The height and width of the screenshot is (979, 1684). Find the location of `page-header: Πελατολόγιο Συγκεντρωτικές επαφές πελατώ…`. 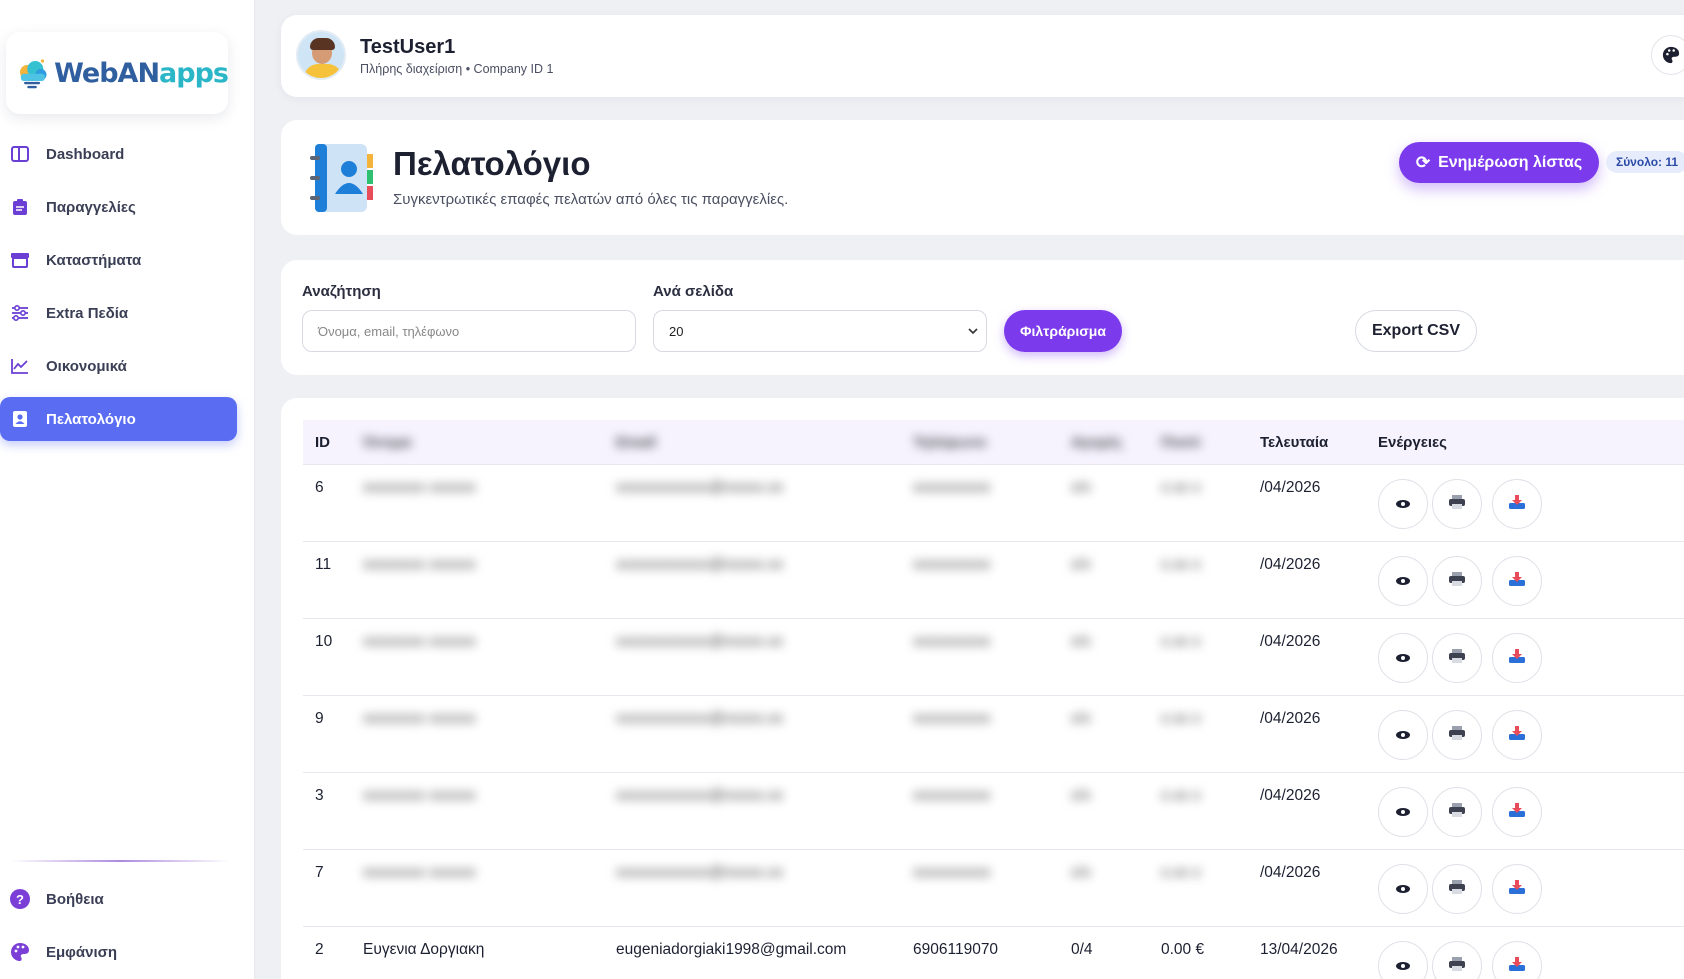

page-header: Πελατολόγιο Συγκεντρωτικές επαφές πελατώ… is located at coordinates (982, 177).